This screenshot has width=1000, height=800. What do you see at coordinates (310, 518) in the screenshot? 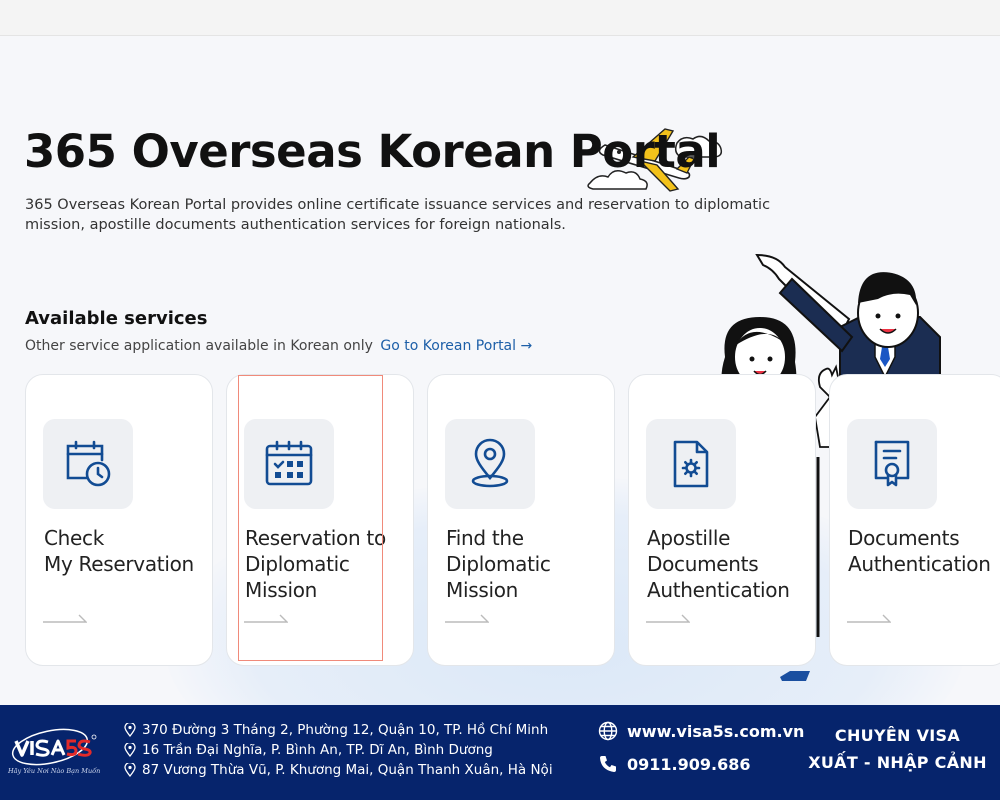
I see `selection-highlight` at bounding box center [310, 518].